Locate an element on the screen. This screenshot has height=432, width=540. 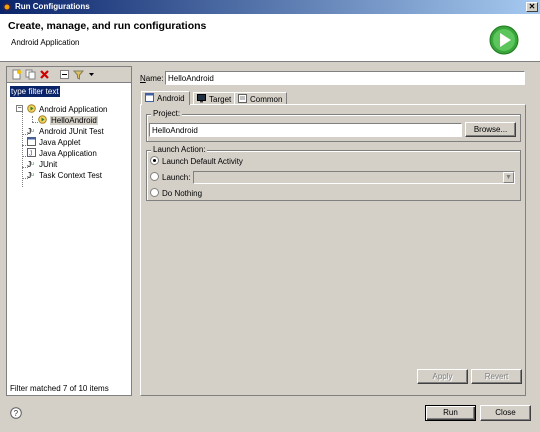
title-bar: Run Configurations ✕ is located at coordinates (270, 7).